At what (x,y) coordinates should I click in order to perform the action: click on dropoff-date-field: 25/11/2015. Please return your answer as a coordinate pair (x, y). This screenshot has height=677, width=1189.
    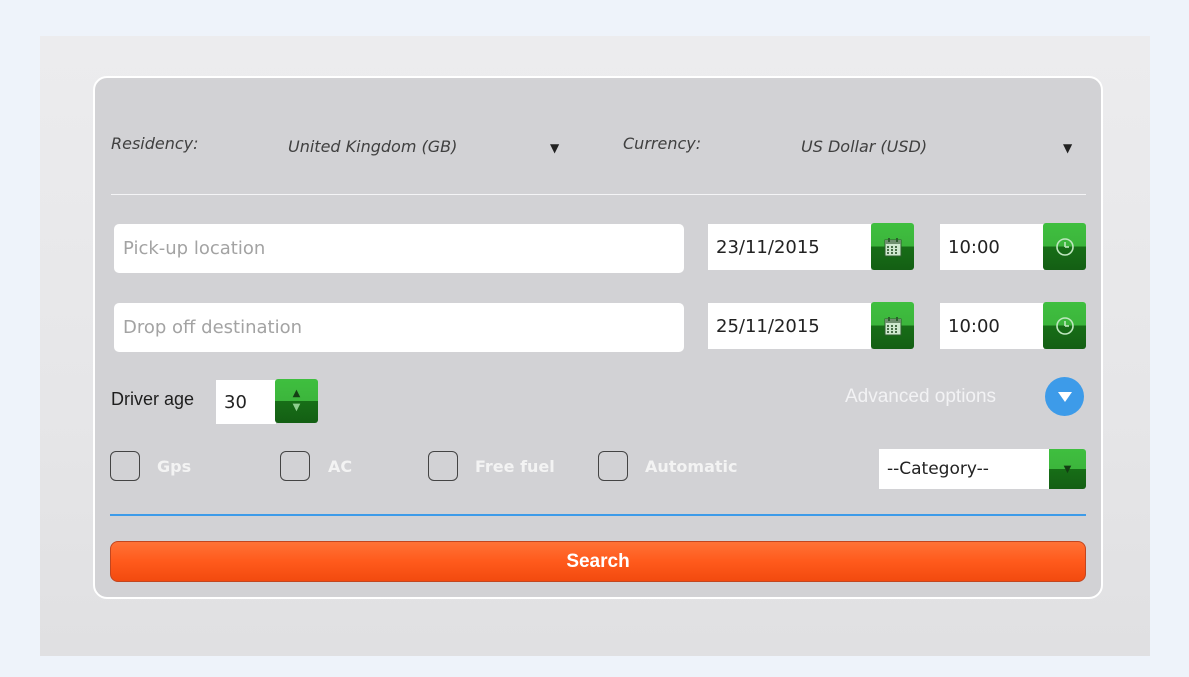
    Looking at the image, I should click on (789, 326).